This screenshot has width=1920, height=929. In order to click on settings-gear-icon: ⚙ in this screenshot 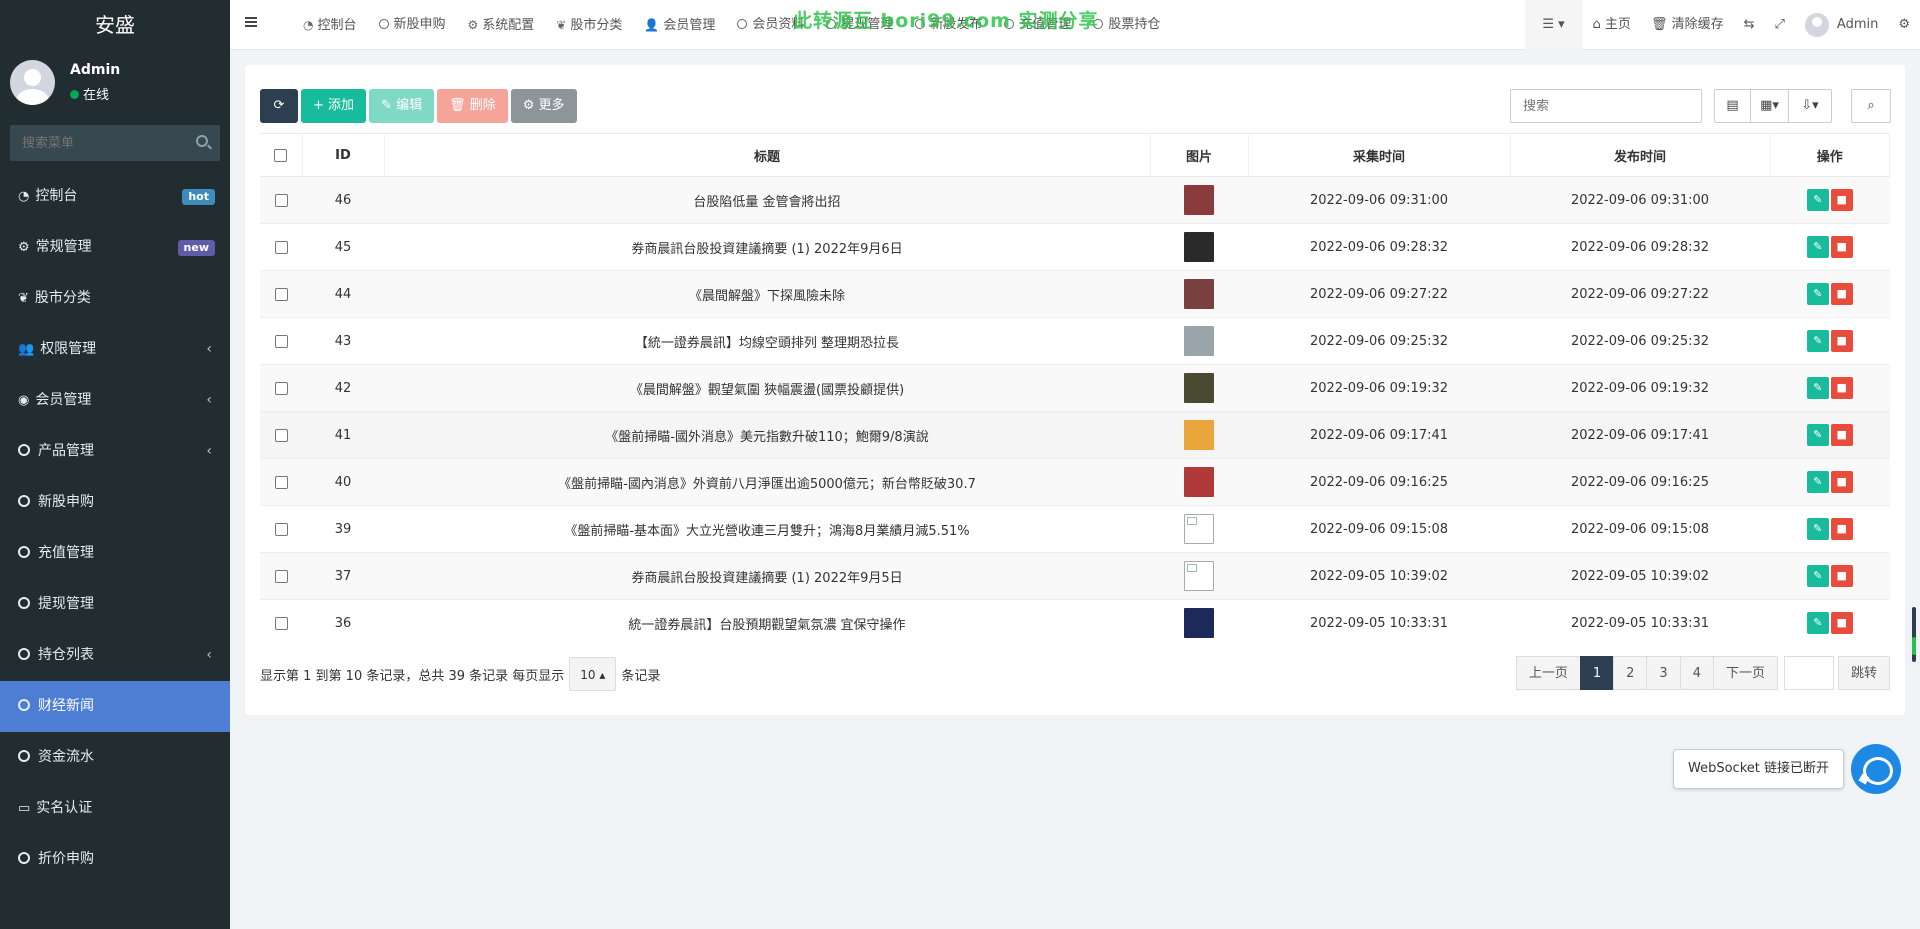, I will do `click(1904, 25)`.